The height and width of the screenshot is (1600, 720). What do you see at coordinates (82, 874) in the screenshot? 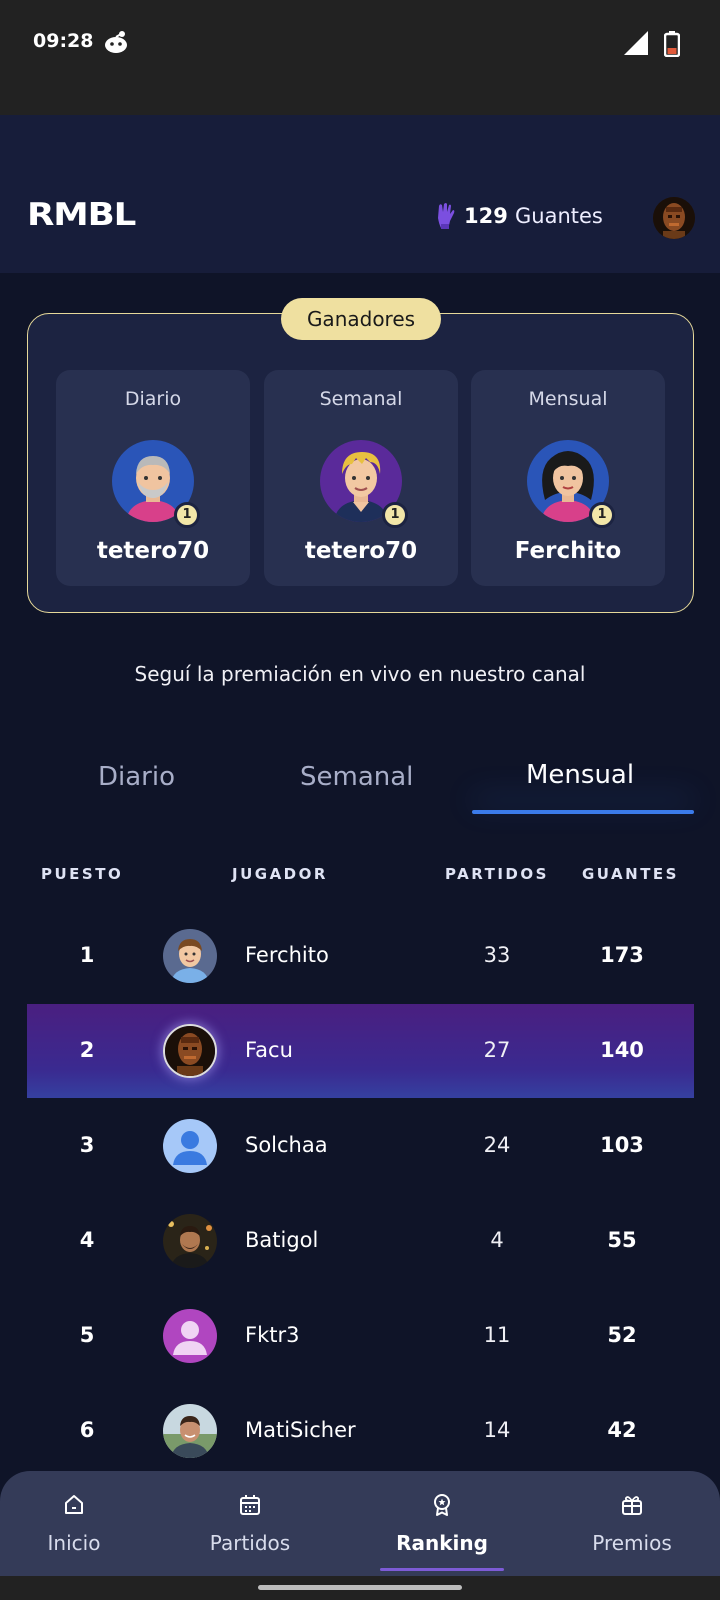
I see `column-header-rank: PUESTO` at bounding box center [82, 874].